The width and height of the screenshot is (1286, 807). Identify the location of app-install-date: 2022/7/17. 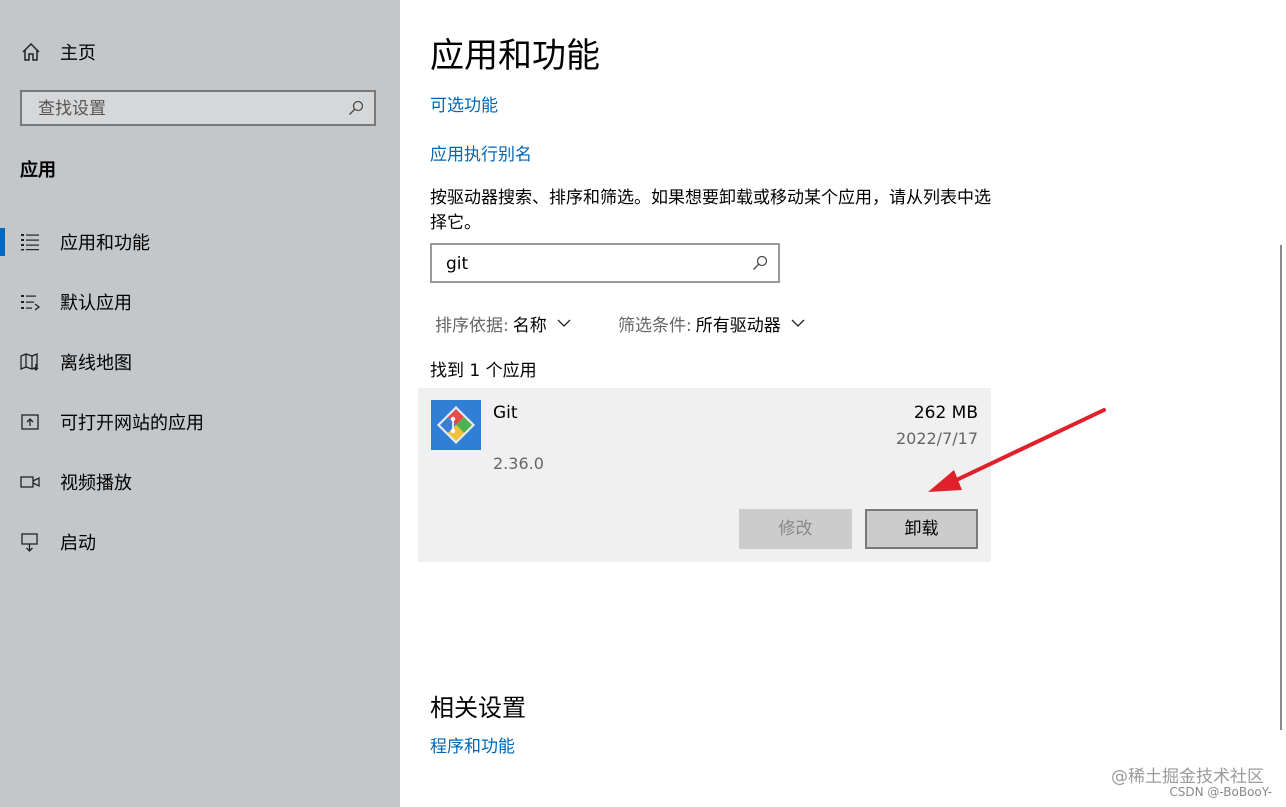
(936, 438).